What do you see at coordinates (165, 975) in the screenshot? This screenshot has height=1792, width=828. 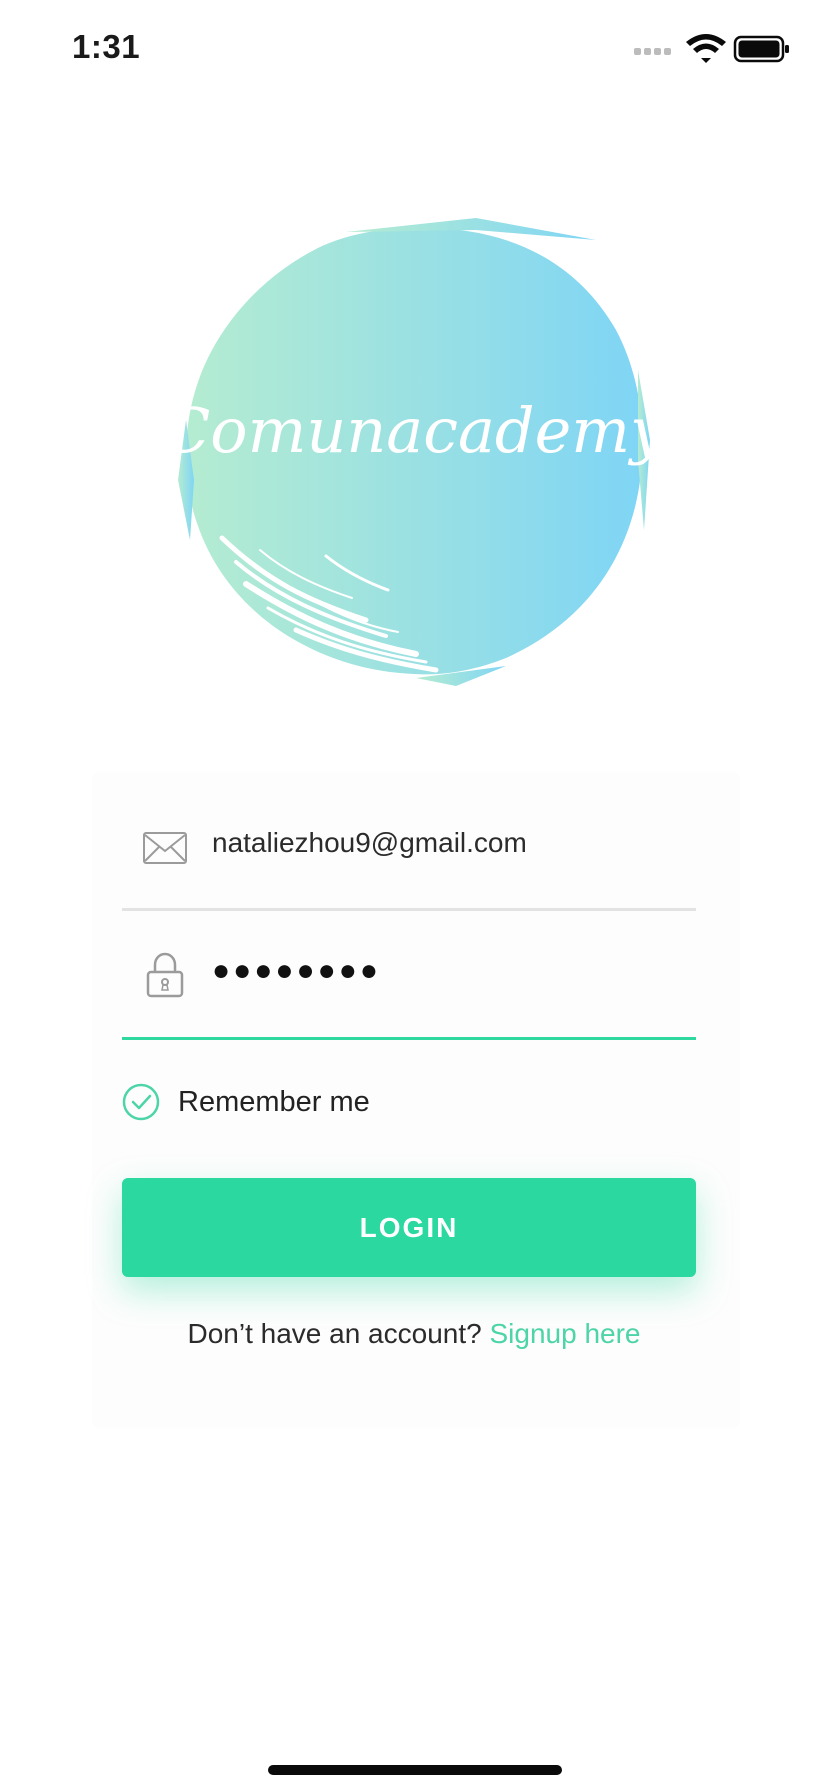 I see `lock-icon` at bounding box center [165, 975].